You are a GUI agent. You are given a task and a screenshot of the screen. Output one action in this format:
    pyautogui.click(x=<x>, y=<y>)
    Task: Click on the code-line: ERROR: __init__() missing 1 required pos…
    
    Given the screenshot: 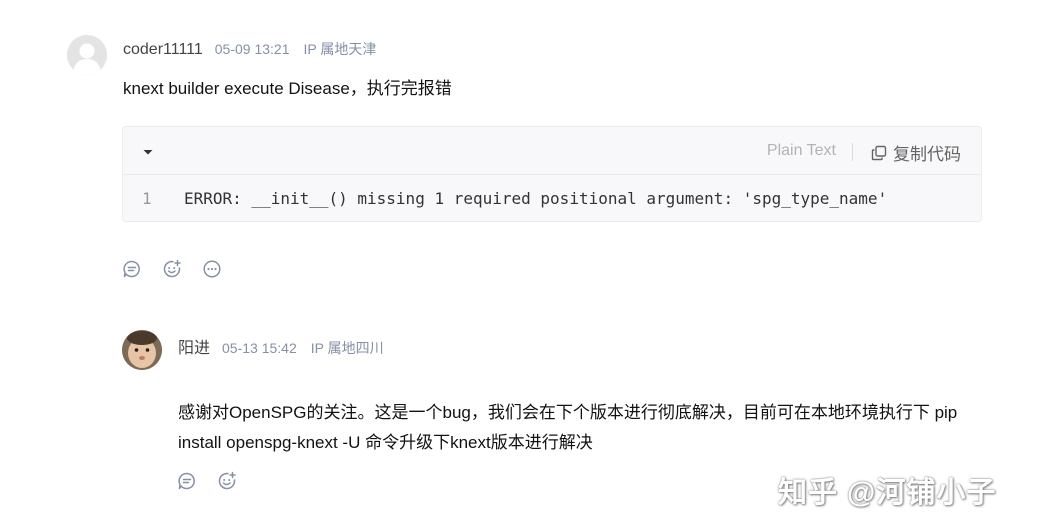 What is the action you would take?
    pyautogui.click(x=536, y=198)
    